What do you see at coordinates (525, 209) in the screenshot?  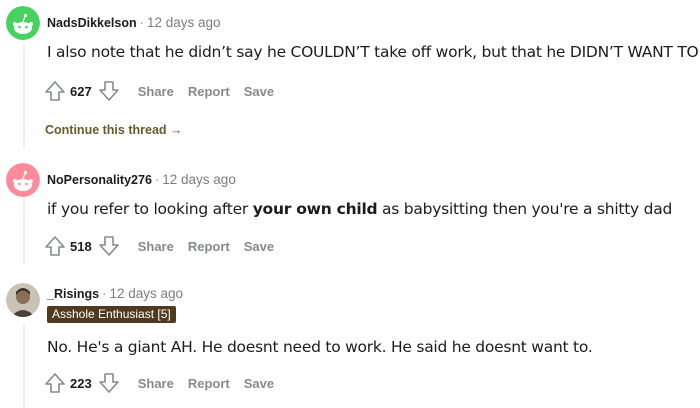 I see `comment-text: as babysitting then you're a shitty dad` at bounding box center [525, 209].